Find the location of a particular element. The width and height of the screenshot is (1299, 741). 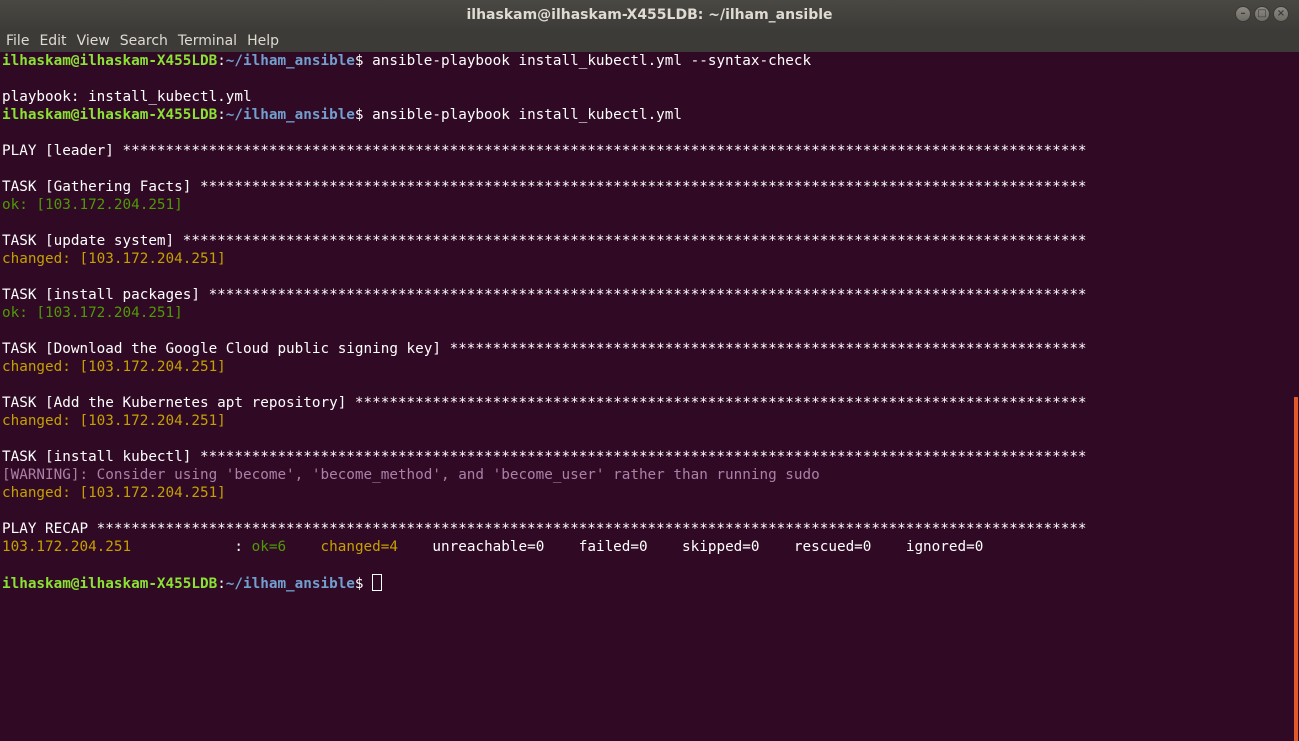

maximize-icon: □ is located at coordinates (1262, 14).